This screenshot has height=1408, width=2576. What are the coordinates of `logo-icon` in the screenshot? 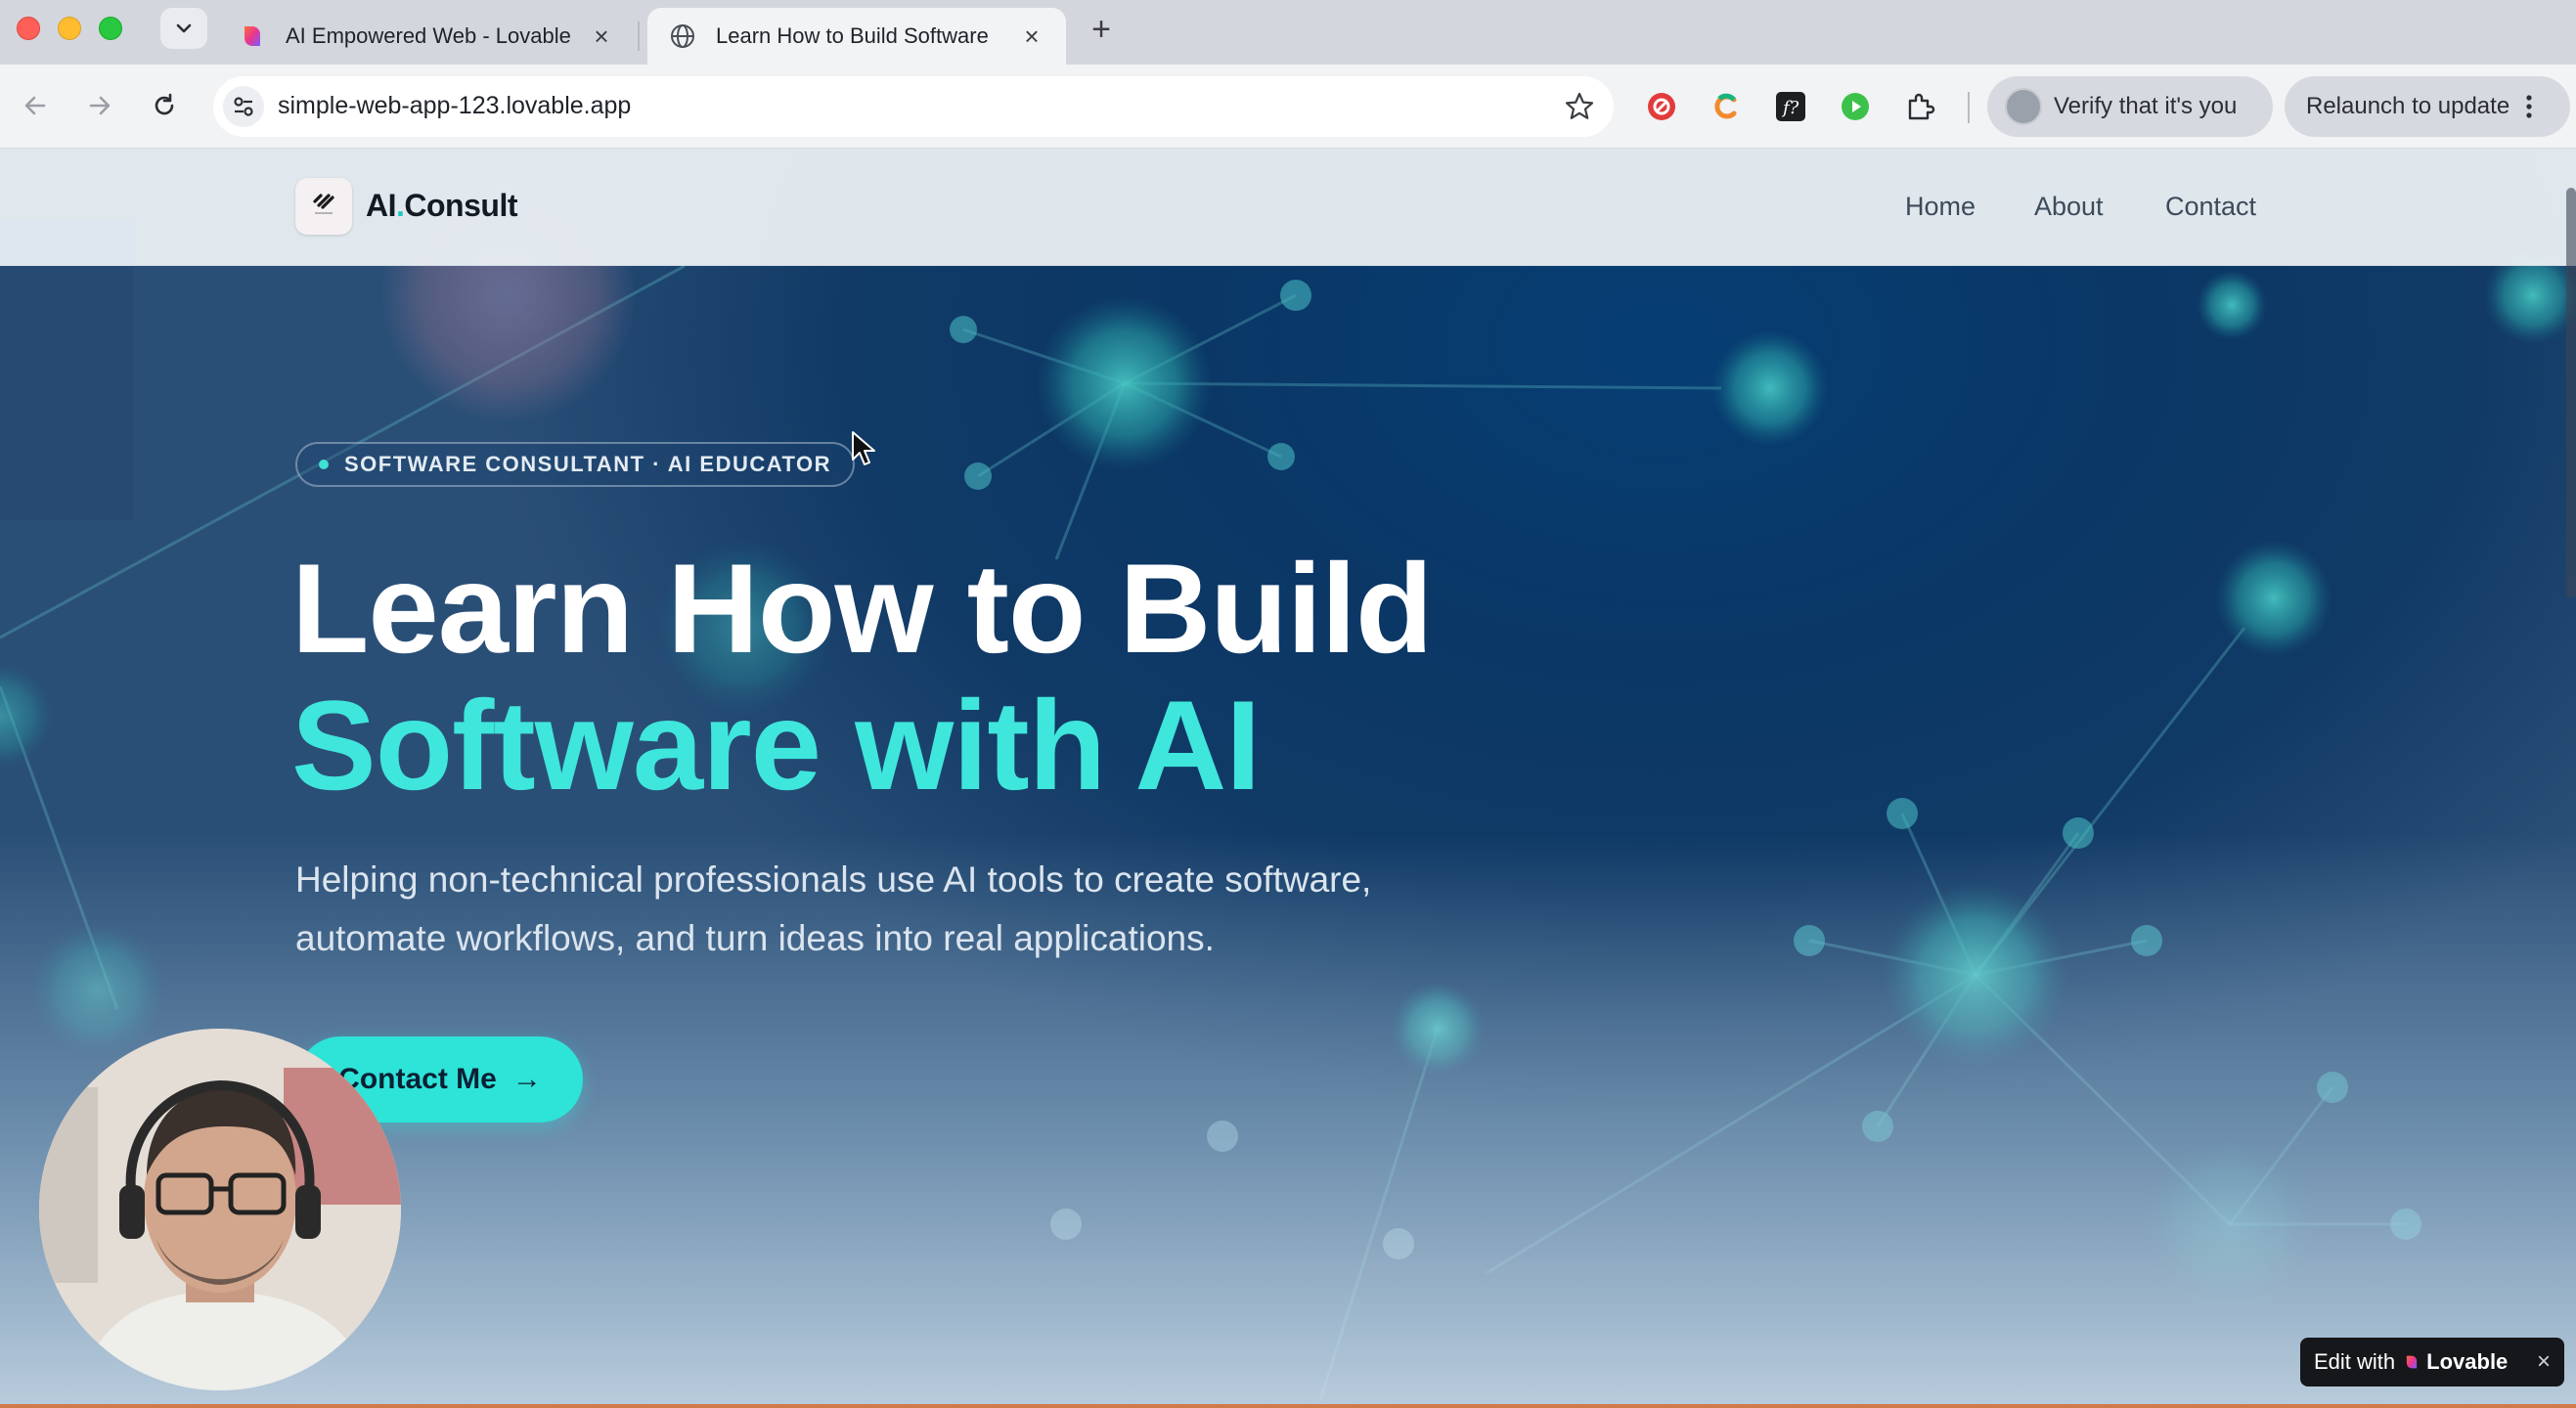 It's located at (324, 206).